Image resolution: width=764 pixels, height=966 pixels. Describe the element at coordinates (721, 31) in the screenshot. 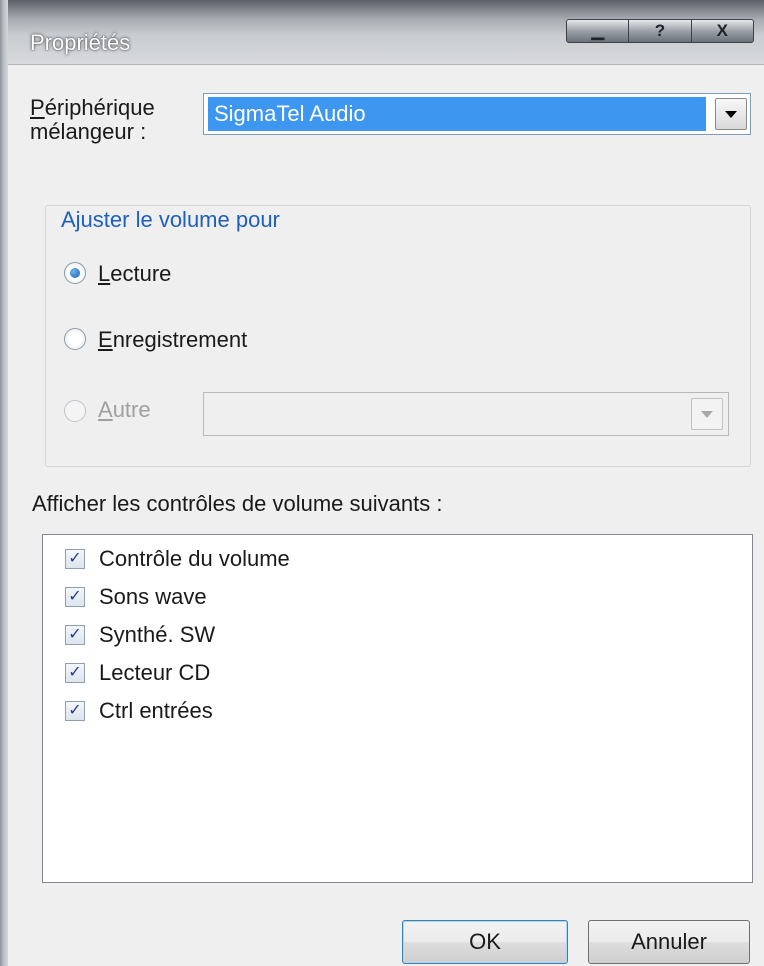

I see `close-icon: X` at that location.